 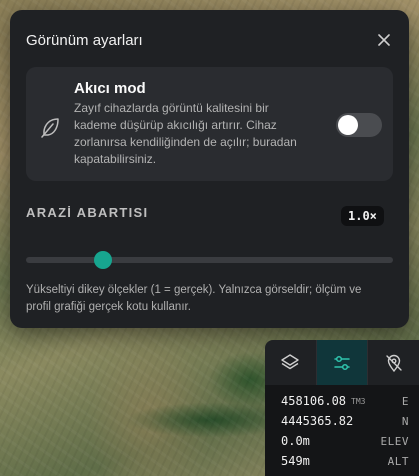 I want to click on northing-row: 4445365.82 N, so click(x=345, y=421).